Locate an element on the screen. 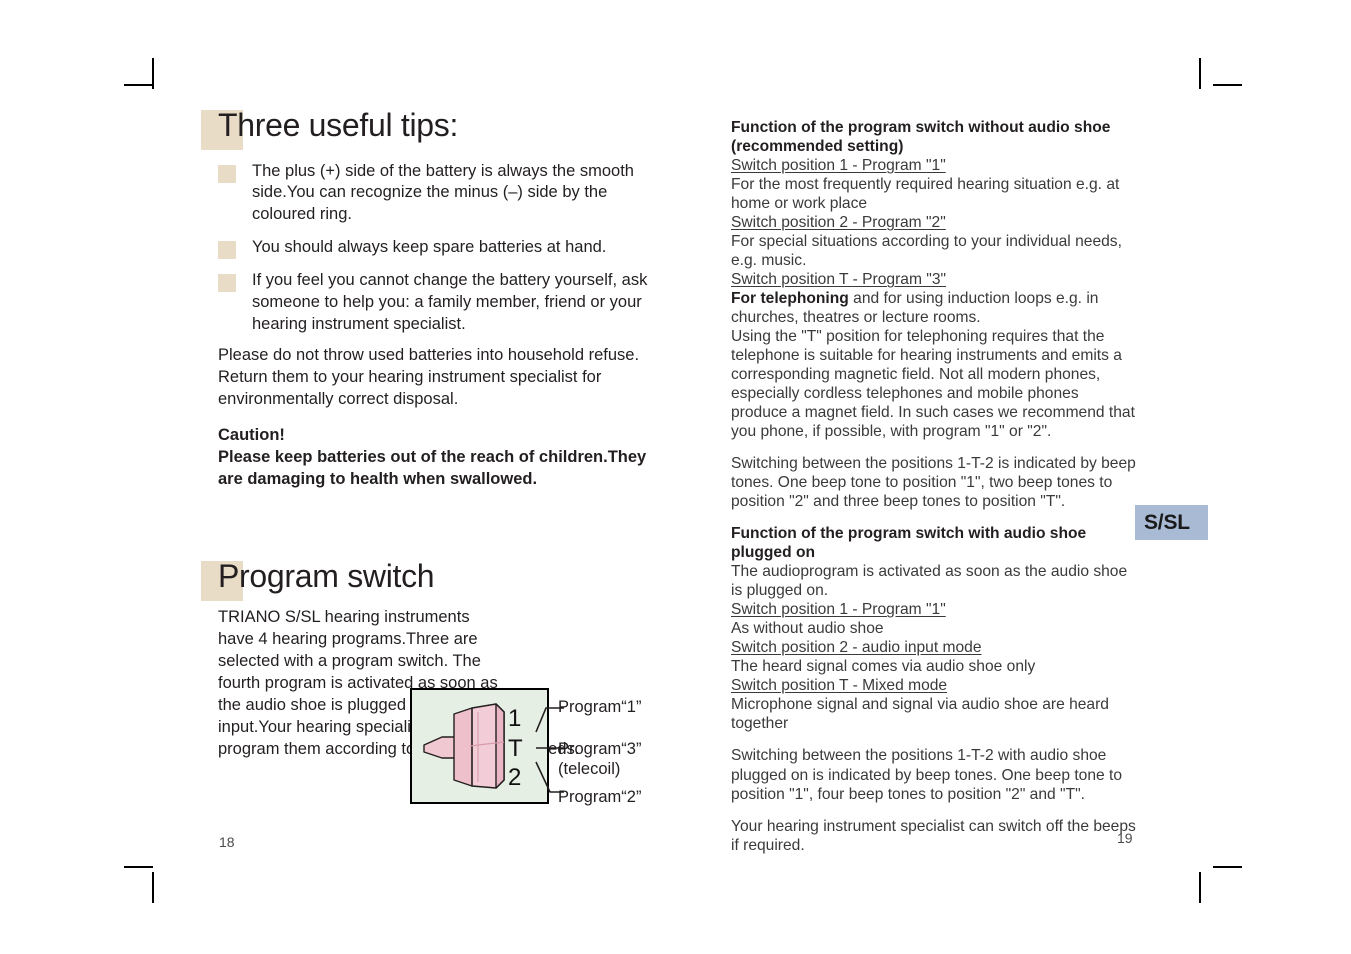 The width and height of the screenshot is (1351, 954). caution-title: Caution! is located at coordinates (251, 434).